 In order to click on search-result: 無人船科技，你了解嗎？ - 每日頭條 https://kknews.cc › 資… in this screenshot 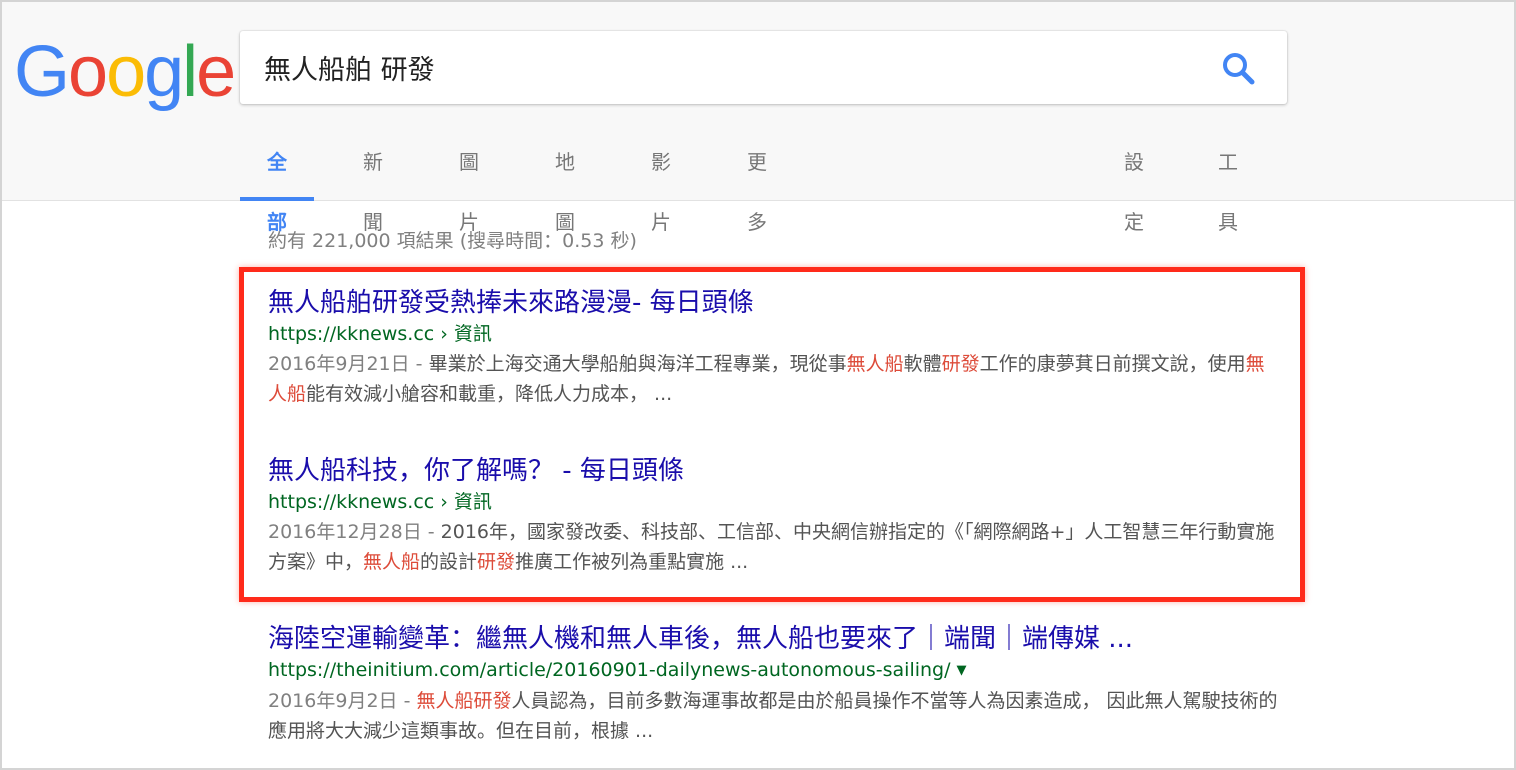, I will do `click(773, 515)`.